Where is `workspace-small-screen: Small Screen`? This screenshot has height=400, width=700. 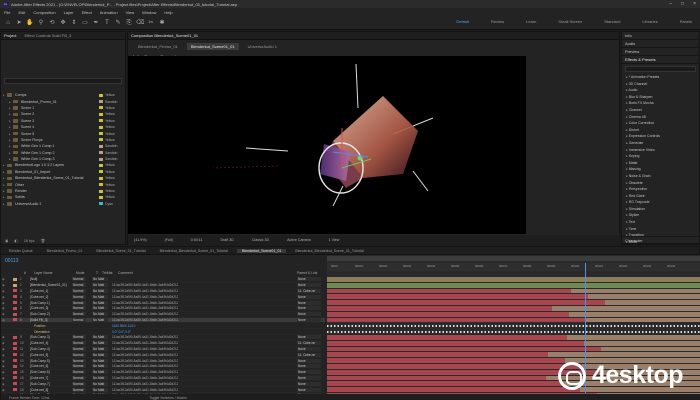
workspace-small-screen: Small Screen is located at coordinates (570, 21).